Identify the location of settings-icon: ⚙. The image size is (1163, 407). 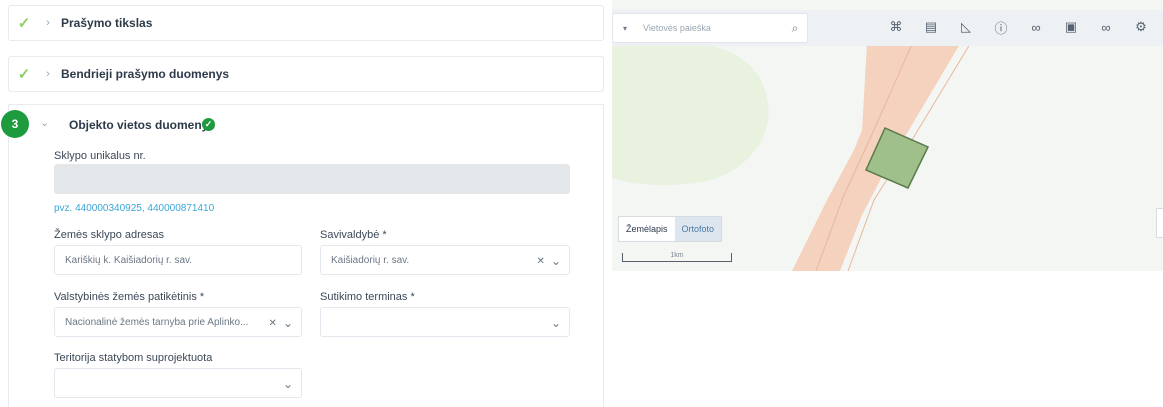
(1141, 27).